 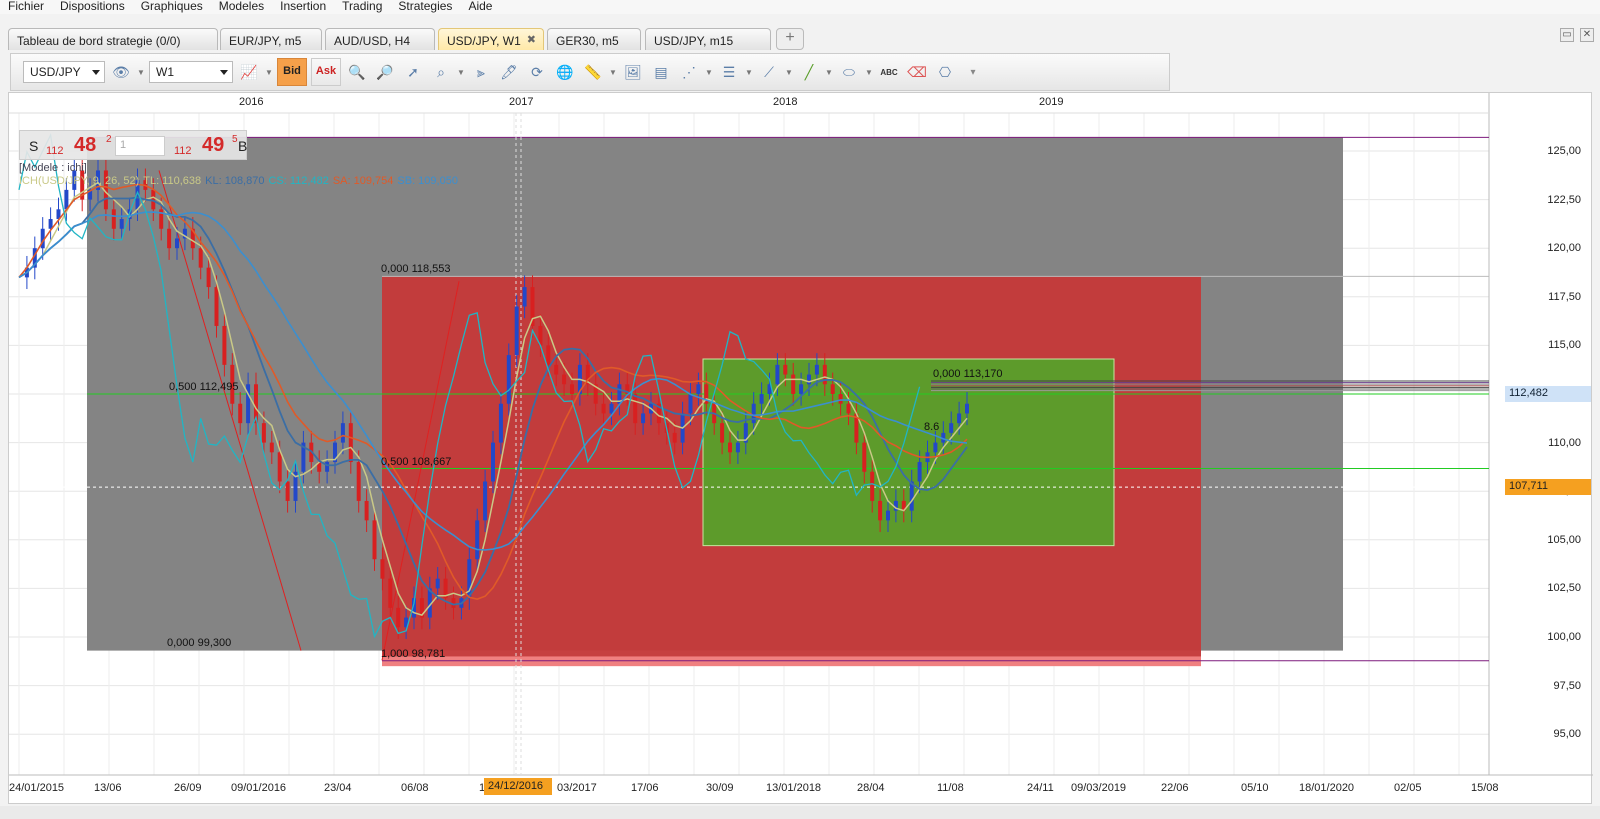 What do you see at coordinates (251, 102) in the screenshot?
I see `year-label: 2016` at bounding box center [251, 102].